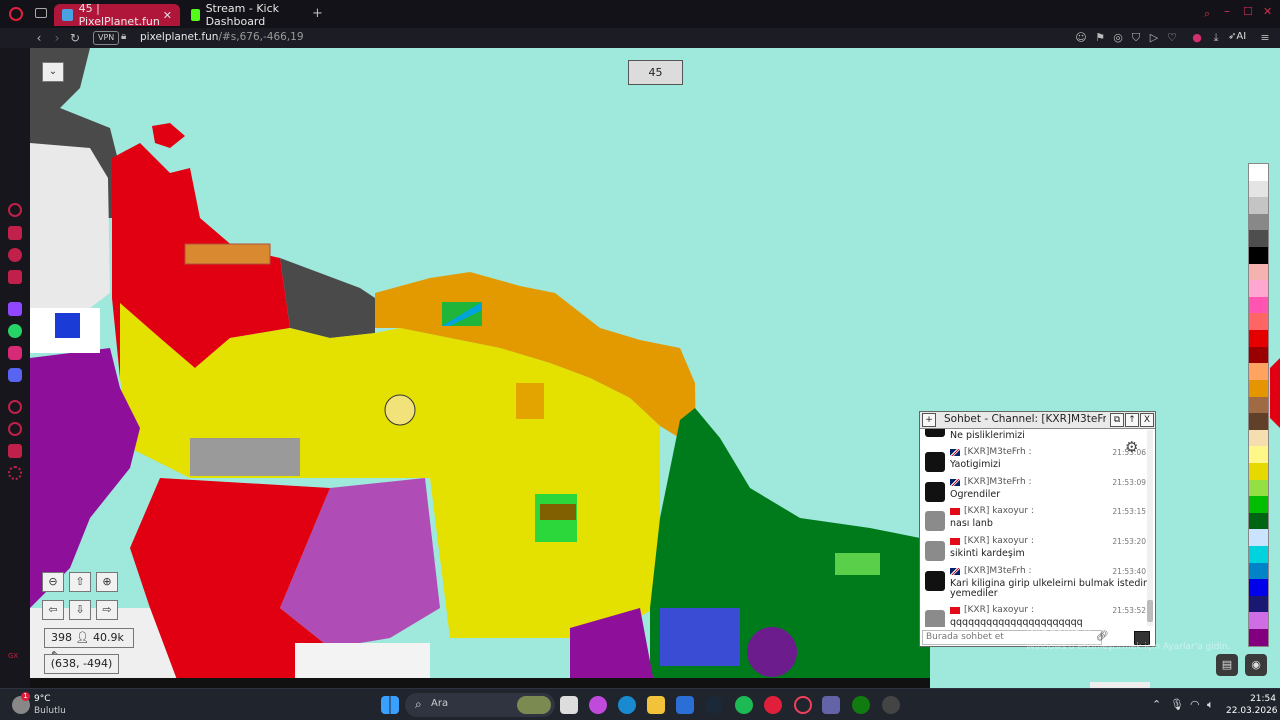 Image resolution: width=1280 pixels, height=720 pixels. I want to click on xbox-icon, so click(861, 705).